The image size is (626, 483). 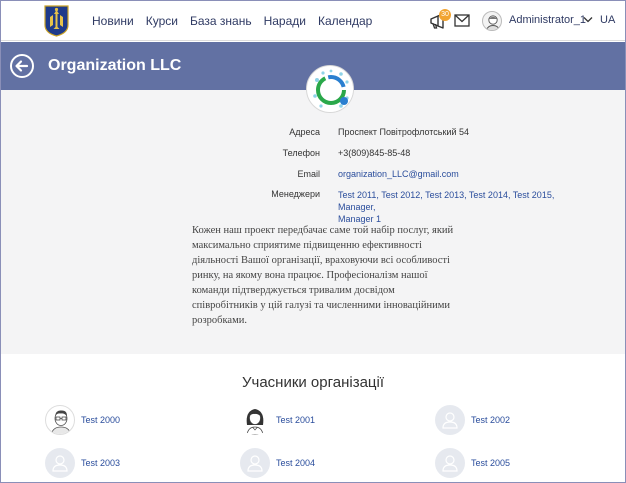 What do you see at coordinates (56, 21) in the screenshot?
I see `kyiv-coat-of-arms-logo` at bounding box center [56, 21].